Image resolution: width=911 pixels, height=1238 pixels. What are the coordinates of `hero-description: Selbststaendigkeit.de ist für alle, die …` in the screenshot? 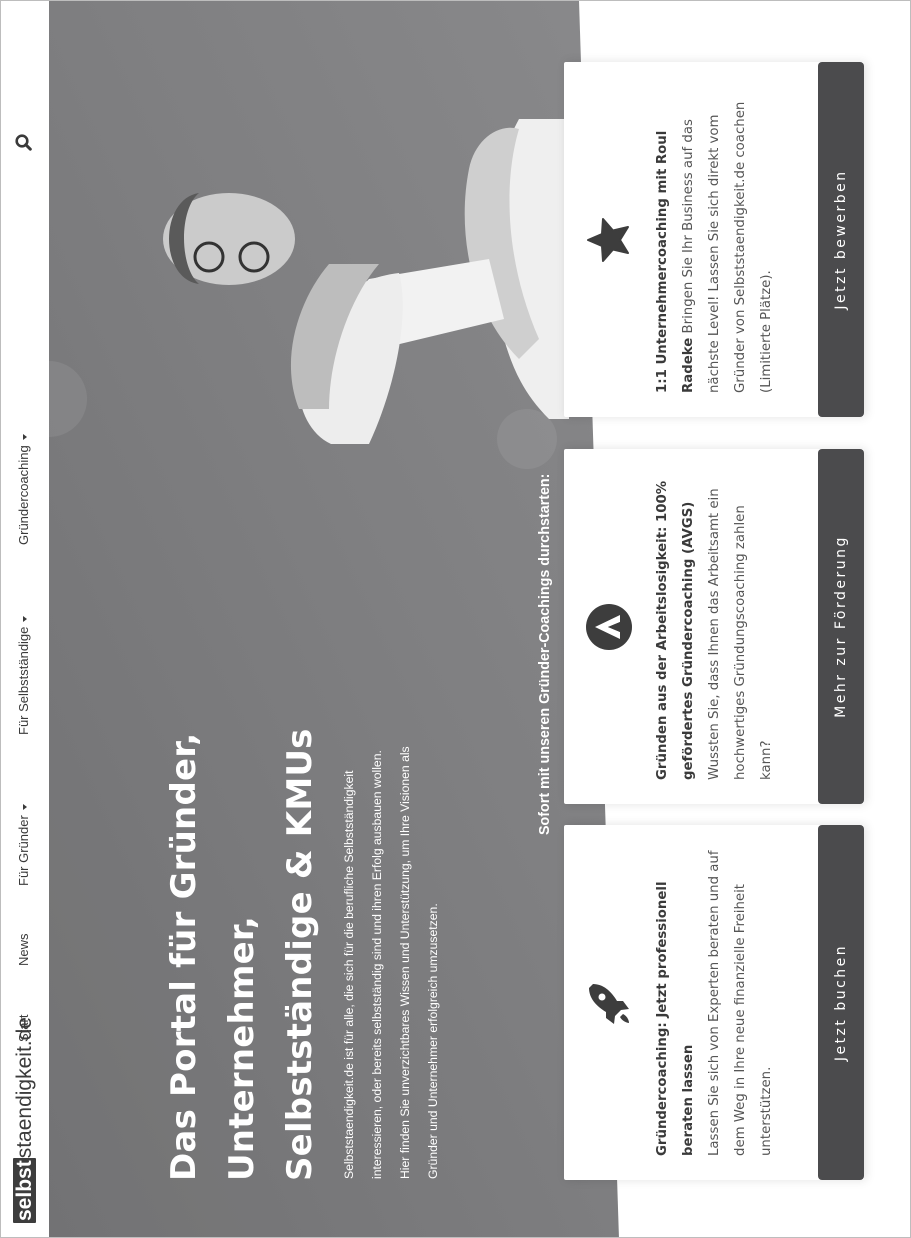 It's located at (391, 874).